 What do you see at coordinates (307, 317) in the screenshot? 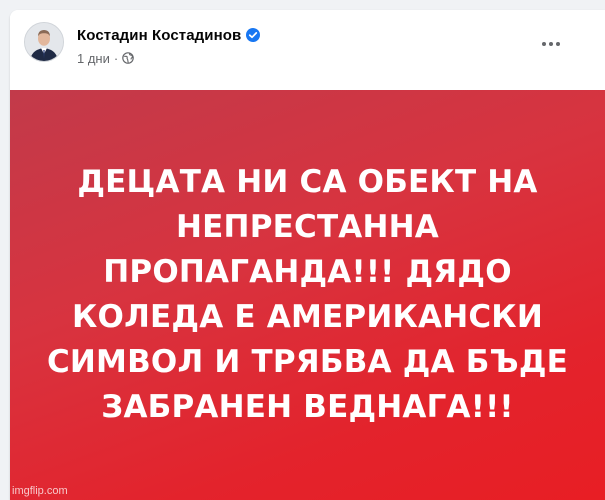
I see `post-image-text-line: КОЛЕДА Е АМЕРИКАНСКИ` at bounding box center [307, 317].